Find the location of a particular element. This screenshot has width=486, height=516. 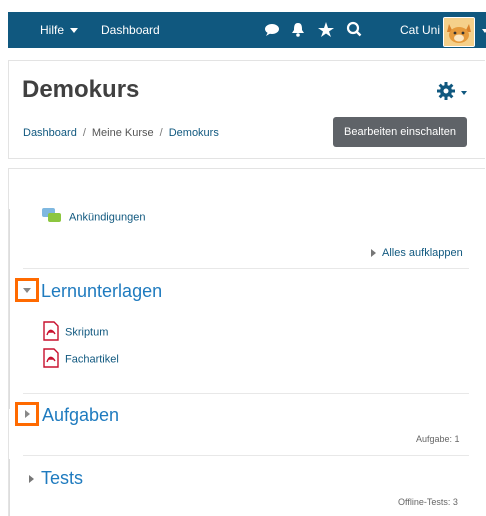

breadcrumb-my-courses: Meine Kurse is located at coordinates (122, 133).